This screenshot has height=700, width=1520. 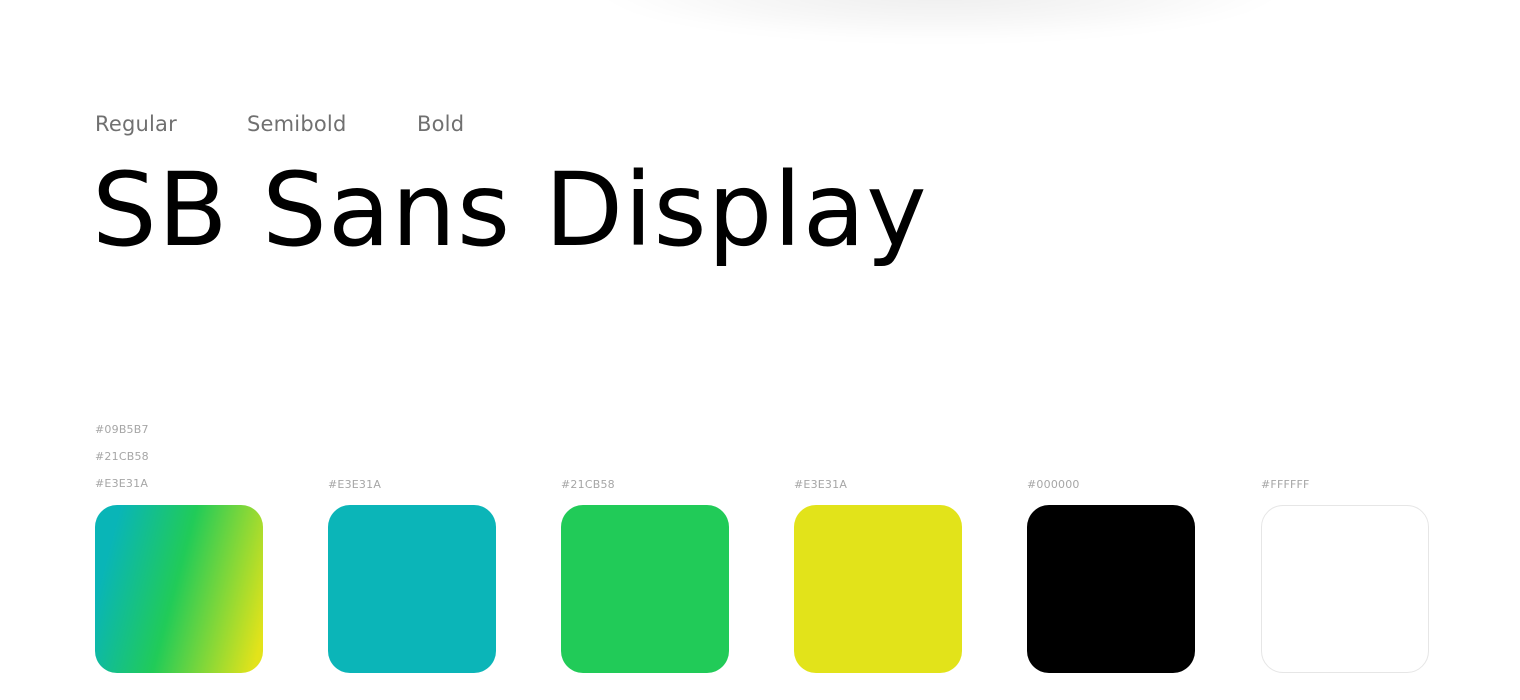 What do you see at coordinates (510, 210) in the screenshot?
I see `font-name-title: SB Sans Display` at bounding box center [510, 210].